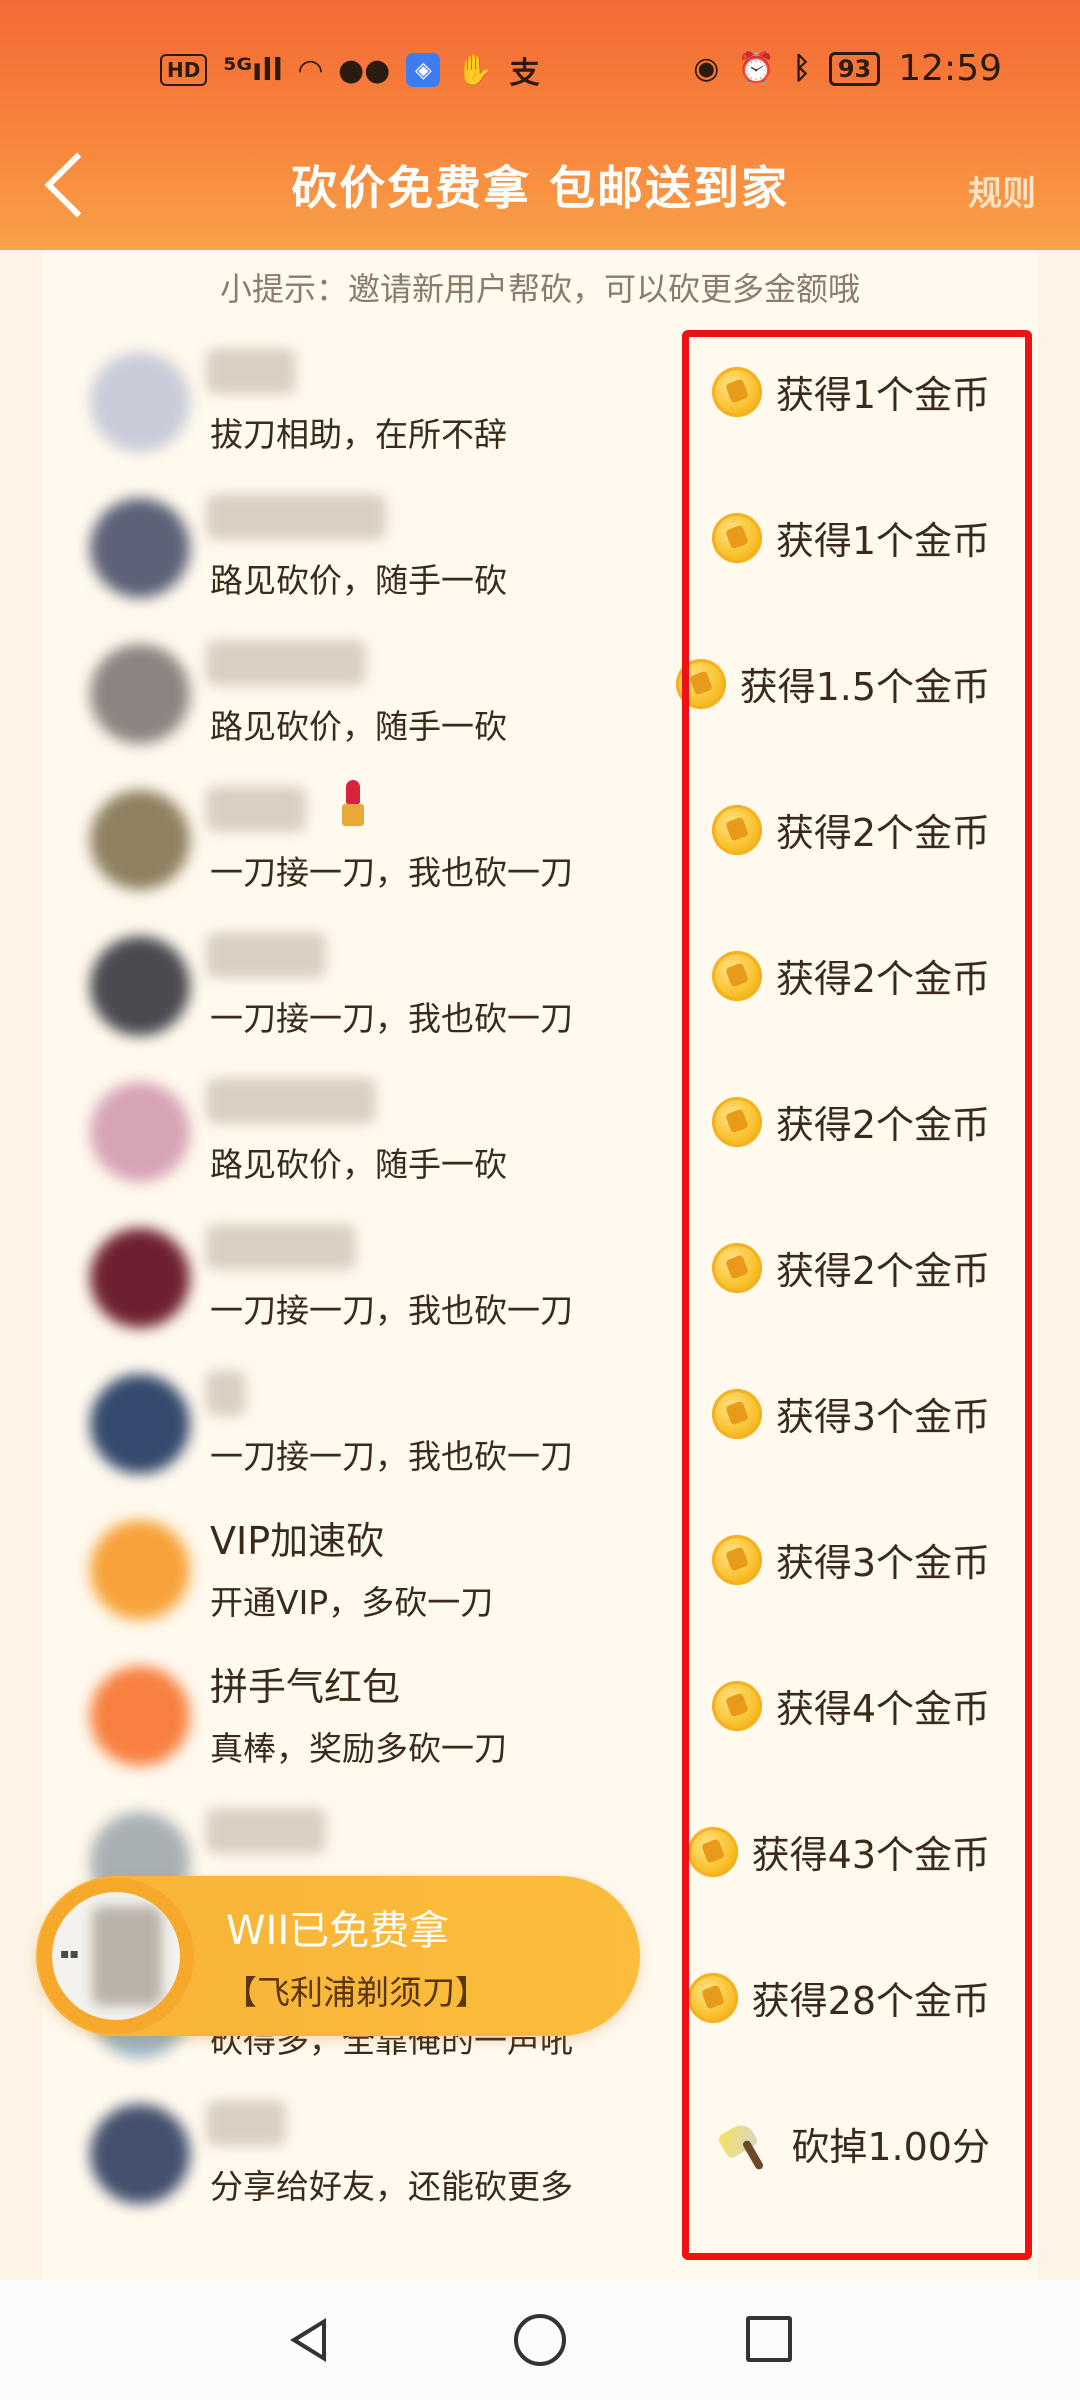 The image size is (1080, 2400). Describe the element at coordinates (358, 1748) in the screenshot. I see `helper-subtitle: 真棒，奖励多砍一刀` at that location.